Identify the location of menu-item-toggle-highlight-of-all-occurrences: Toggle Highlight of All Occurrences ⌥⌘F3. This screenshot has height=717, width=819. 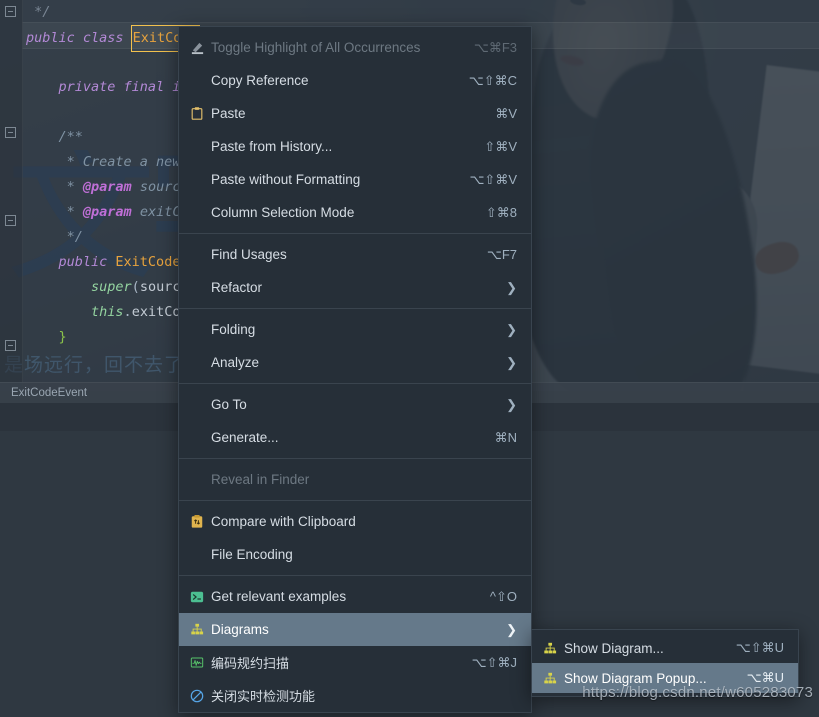
(355, 47).